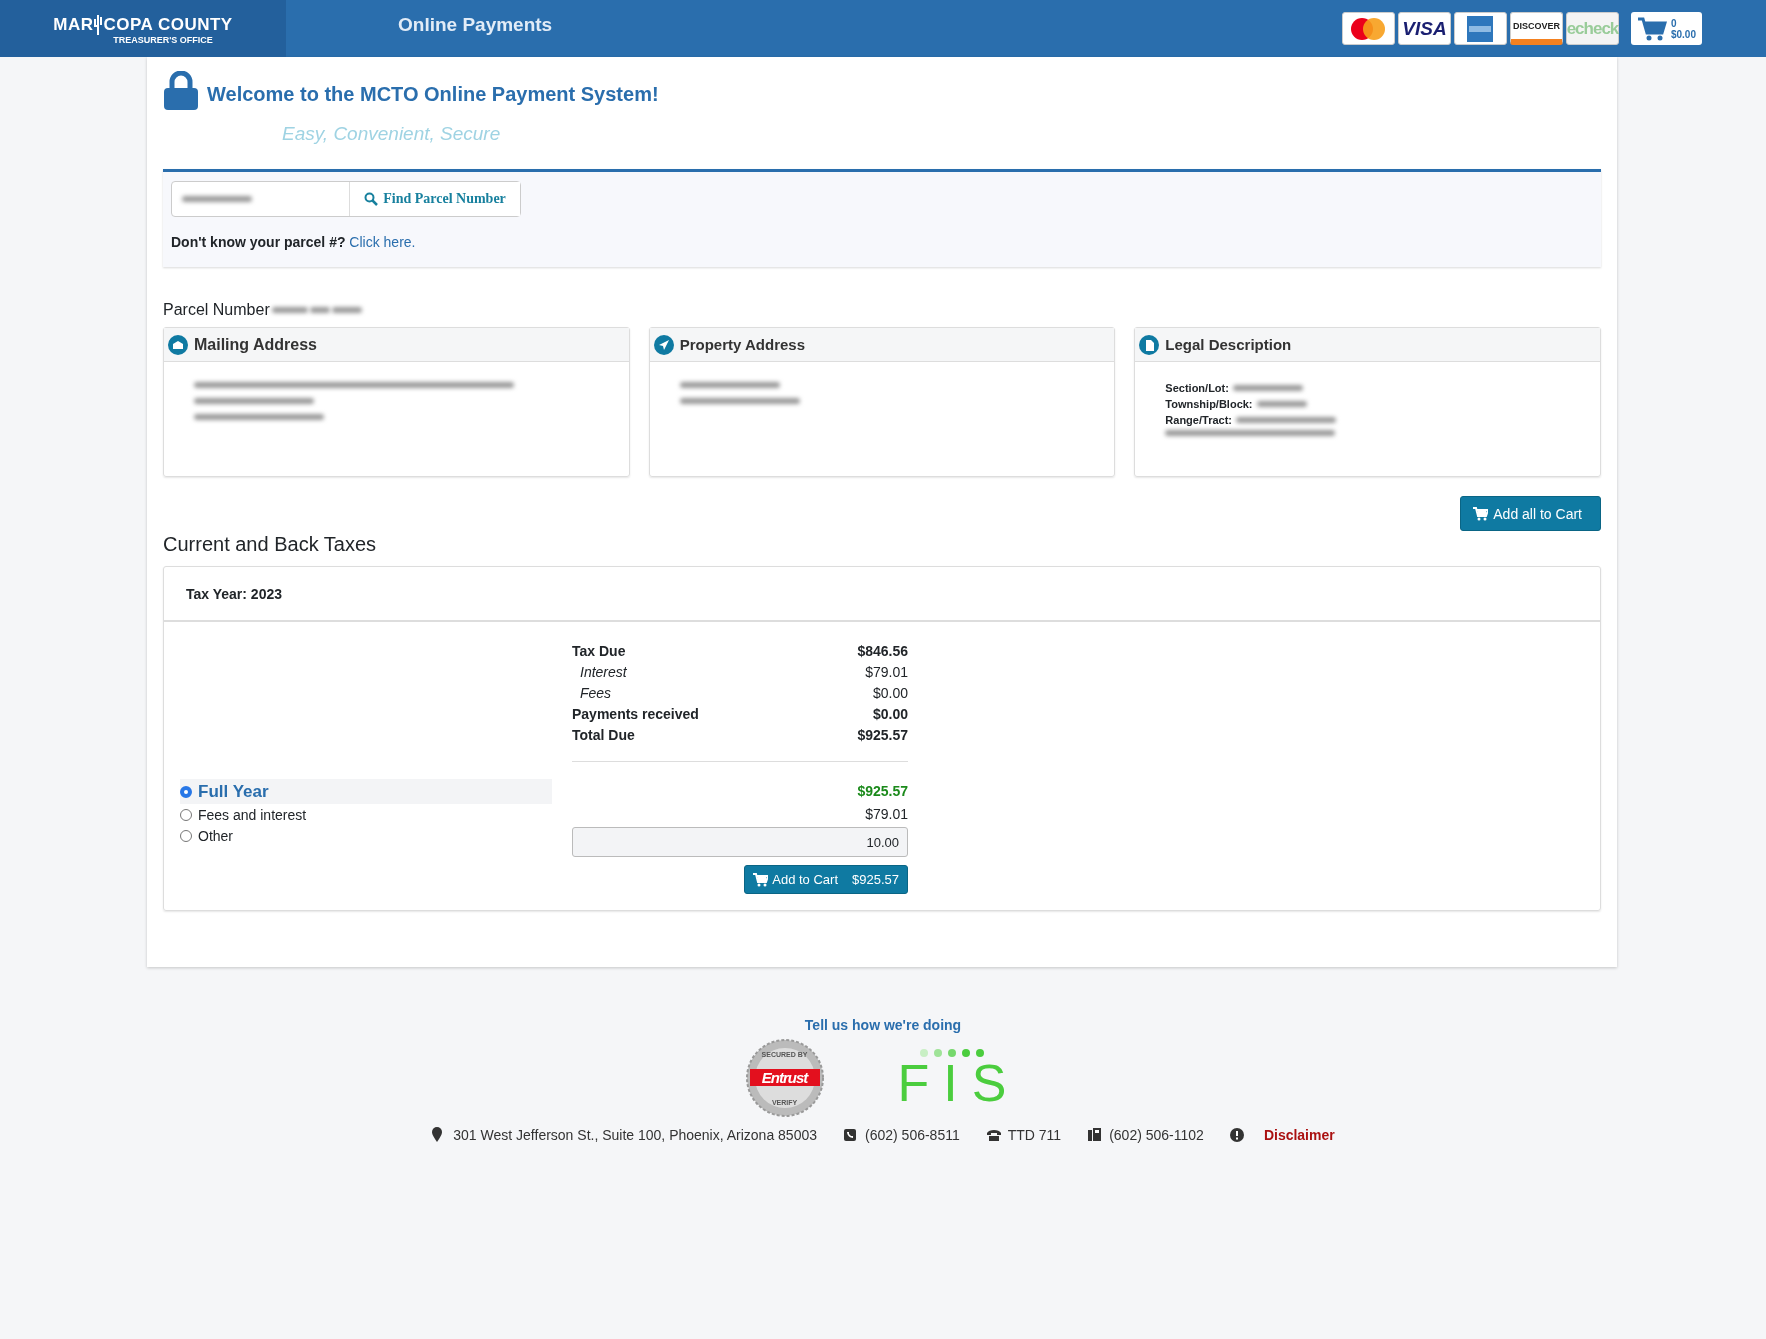  I want to click on option-label: Fees and interest, so click(252, 814).